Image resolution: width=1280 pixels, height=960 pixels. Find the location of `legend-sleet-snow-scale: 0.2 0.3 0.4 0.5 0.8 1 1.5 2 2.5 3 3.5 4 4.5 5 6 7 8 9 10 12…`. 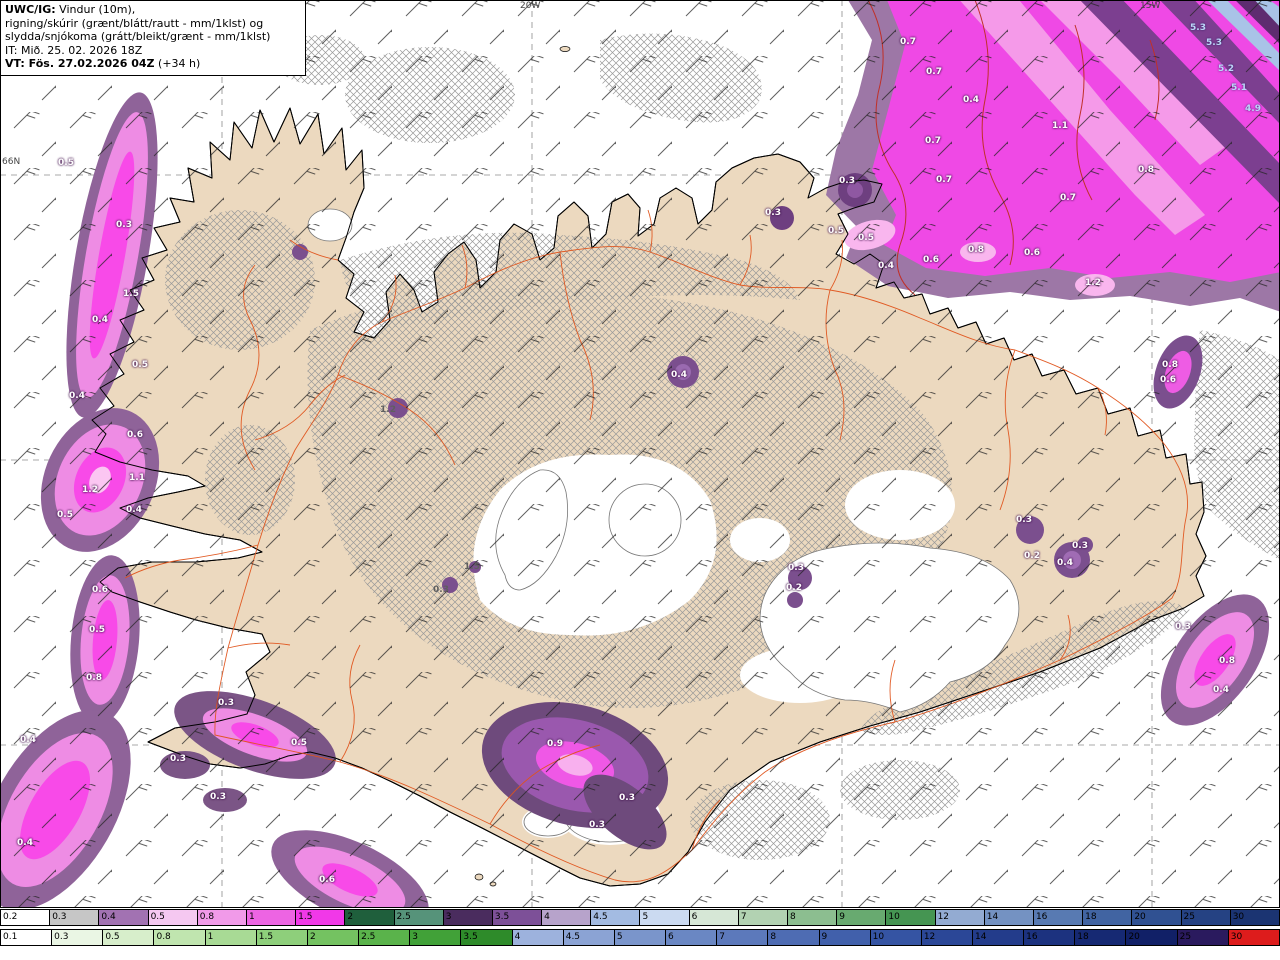

legend-sleet-snow-scale: 0.2 0.3 0.4 0.5 0.8 1 1.5 2 2.5 3 3.5 4 4.5 5 6 7 8 9 10 12… is located at coordinates (640, 917).